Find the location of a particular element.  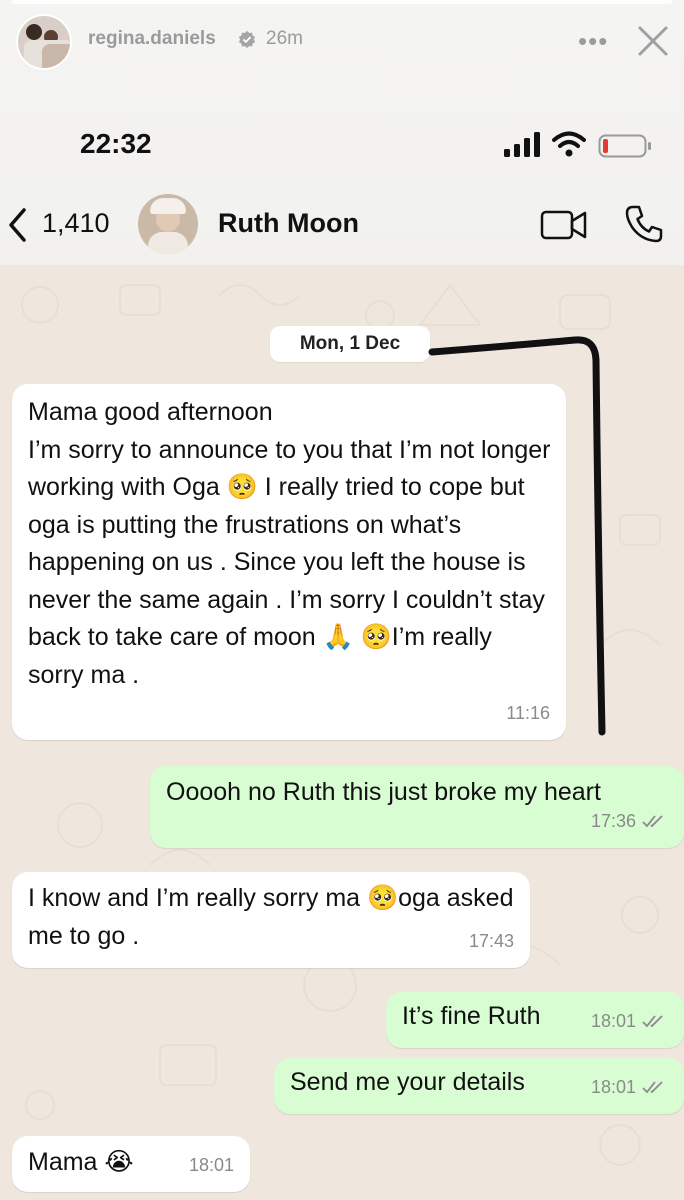

message-incoming: Mama 😭 18:01 is located at coordinates (131, 1164).